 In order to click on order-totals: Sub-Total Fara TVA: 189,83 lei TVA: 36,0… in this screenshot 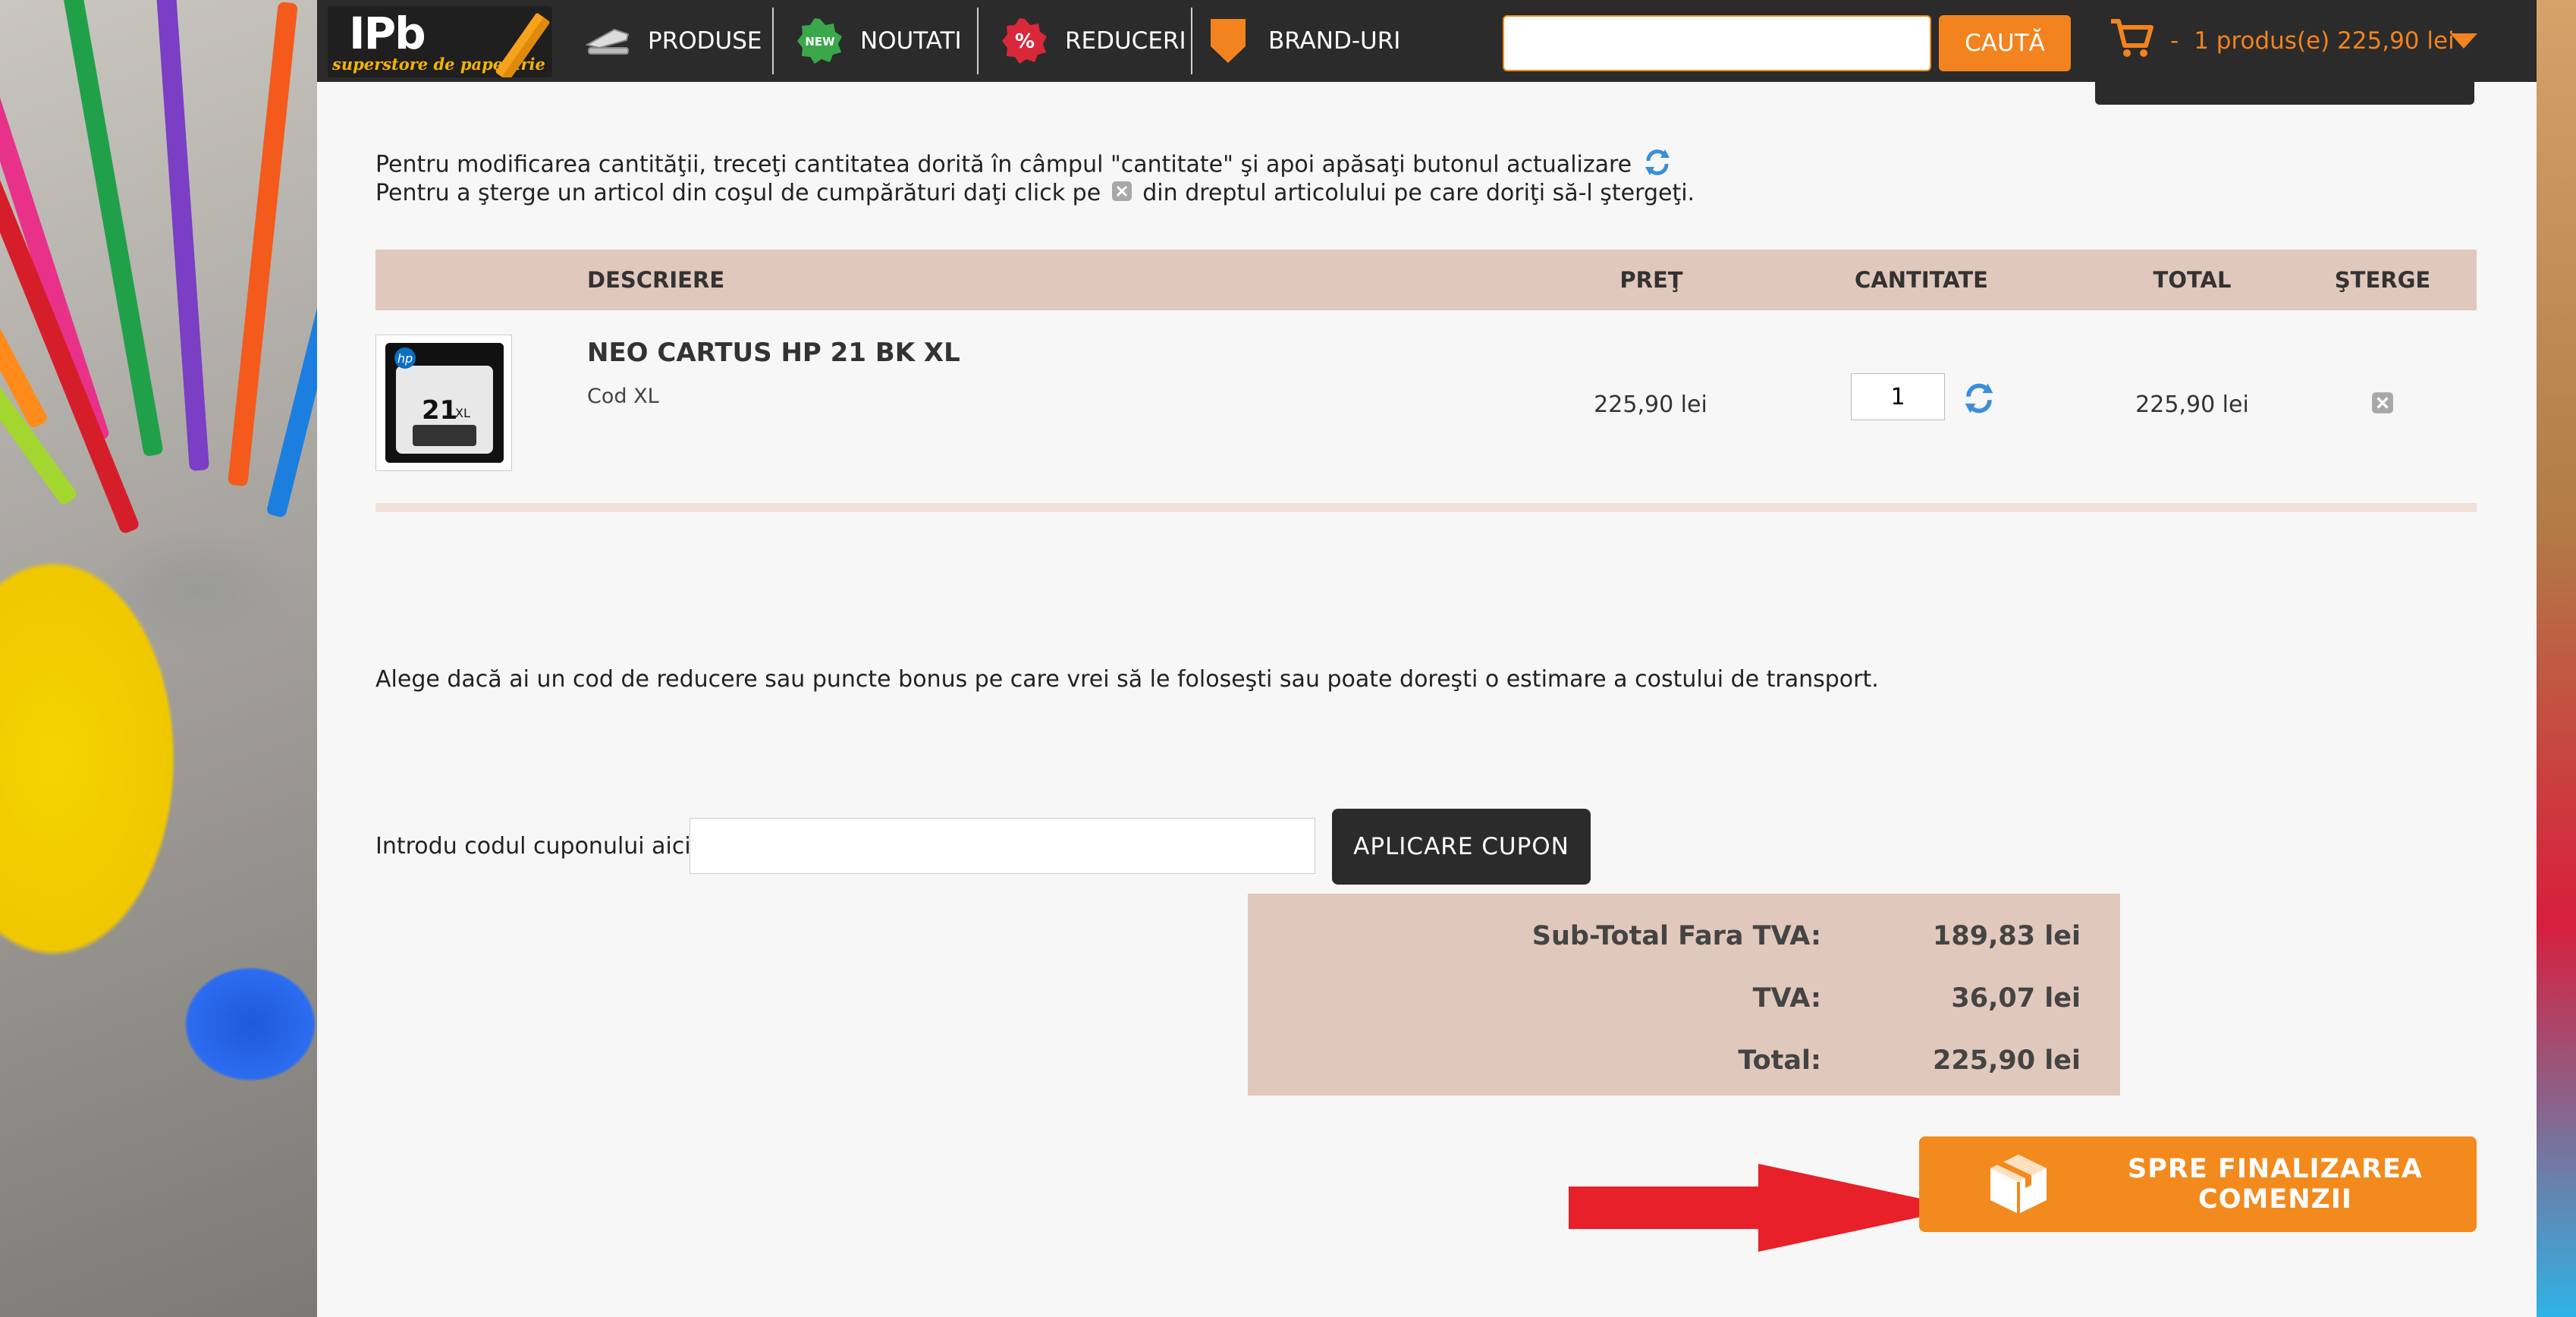, I will do `click(1684, 994)`.